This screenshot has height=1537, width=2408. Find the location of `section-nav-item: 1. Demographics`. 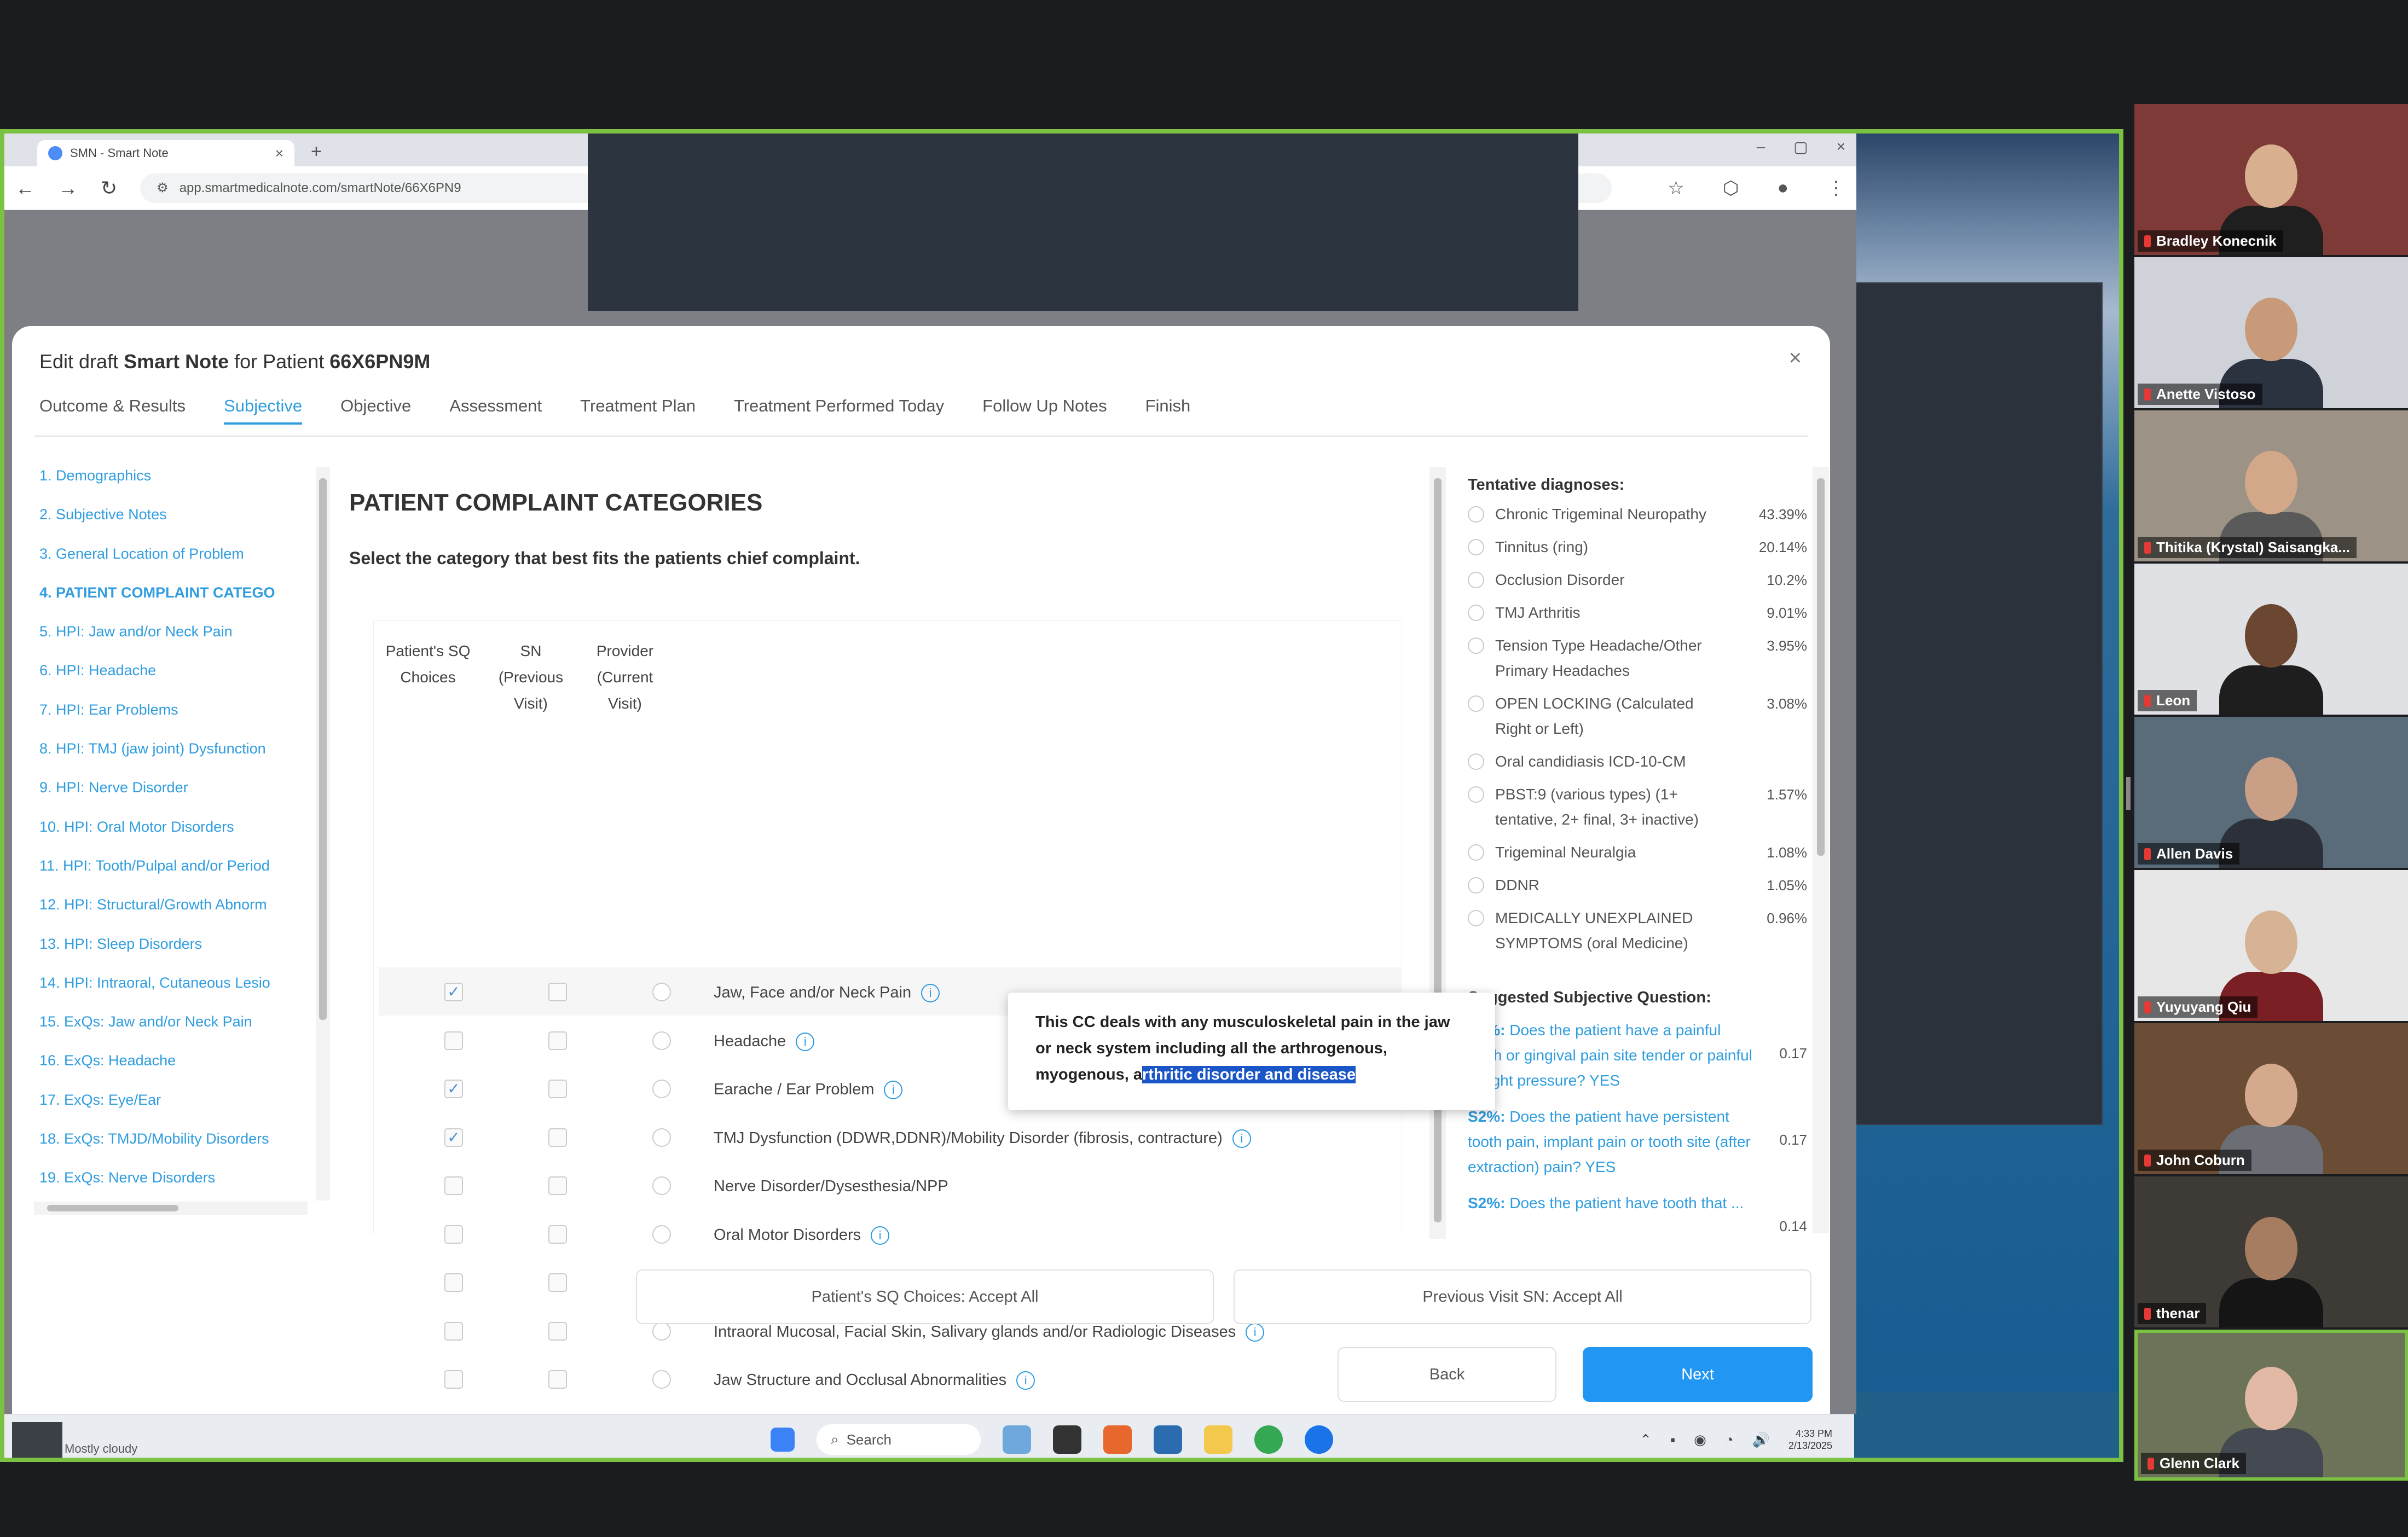

section-nav-item: 1. Demographics is located at coordinates (177, 486).